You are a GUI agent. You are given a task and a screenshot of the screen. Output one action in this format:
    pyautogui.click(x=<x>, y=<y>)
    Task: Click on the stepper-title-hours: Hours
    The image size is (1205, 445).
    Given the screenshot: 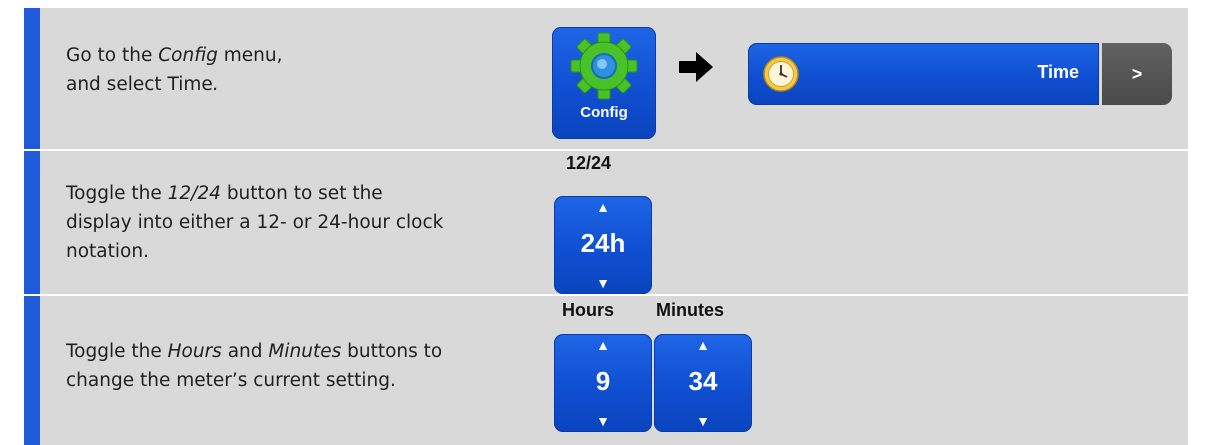 What is the action you would take?
    pyautogui.click(x=588, y=310)
    